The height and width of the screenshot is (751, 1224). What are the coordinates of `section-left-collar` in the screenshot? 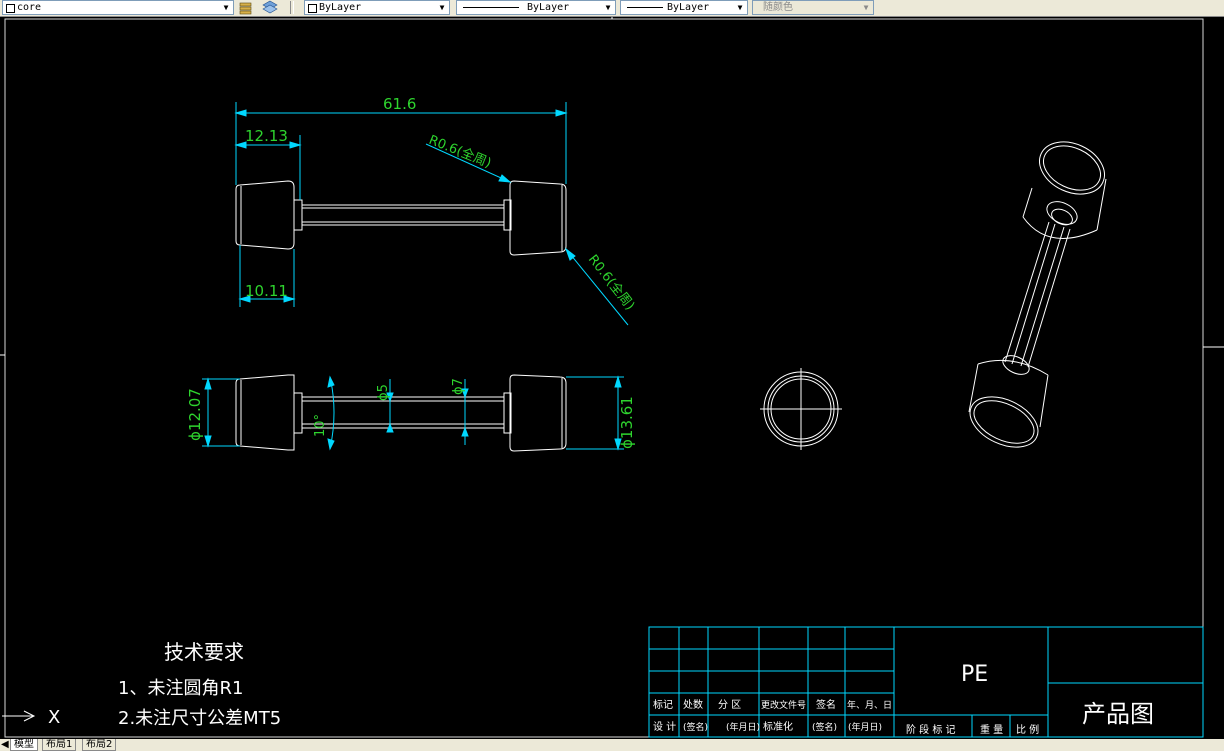 It's located at (298, 413).